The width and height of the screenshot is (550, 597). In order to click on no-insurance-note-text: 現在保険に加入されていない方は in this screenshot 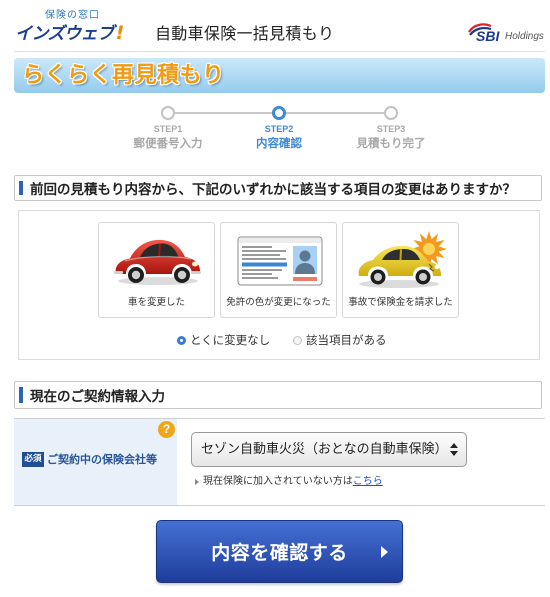, I will do `click(278, 481)`.